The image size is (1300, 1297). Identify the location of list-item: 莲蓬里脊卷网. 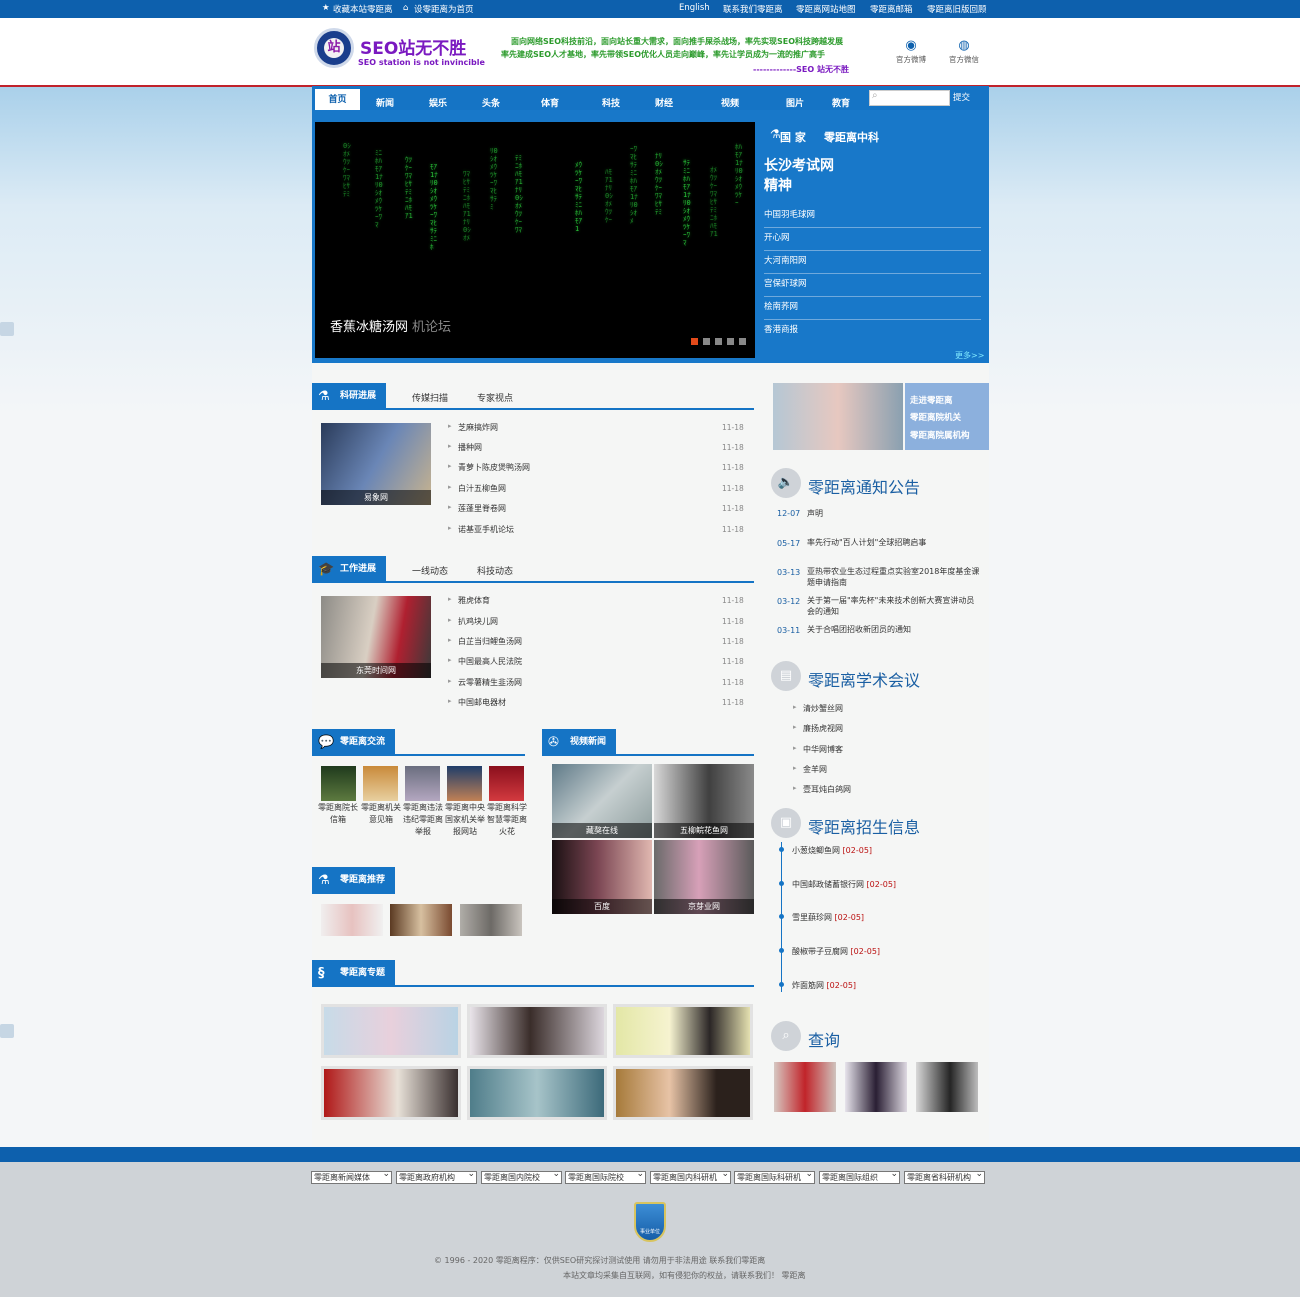
(477, 508).